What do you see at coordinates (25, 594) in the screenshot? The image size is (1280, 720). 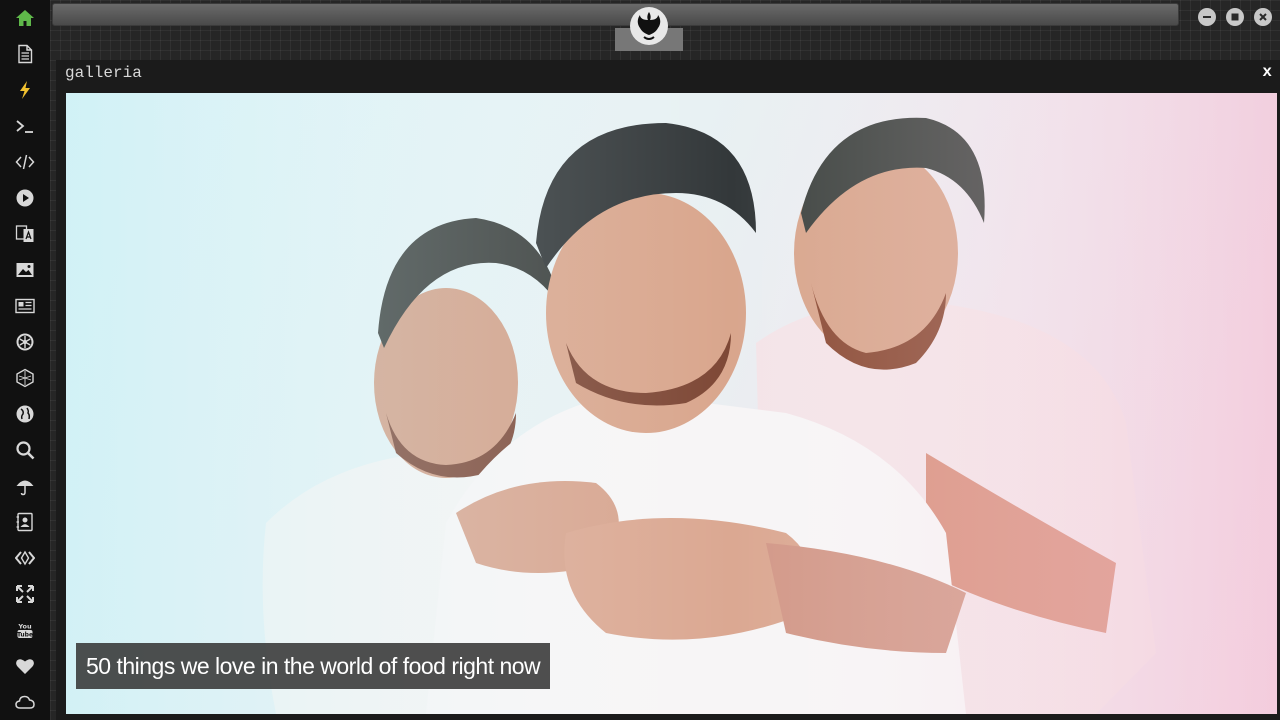 I see `fullscreen-icon` at bounding box center [25, 594].